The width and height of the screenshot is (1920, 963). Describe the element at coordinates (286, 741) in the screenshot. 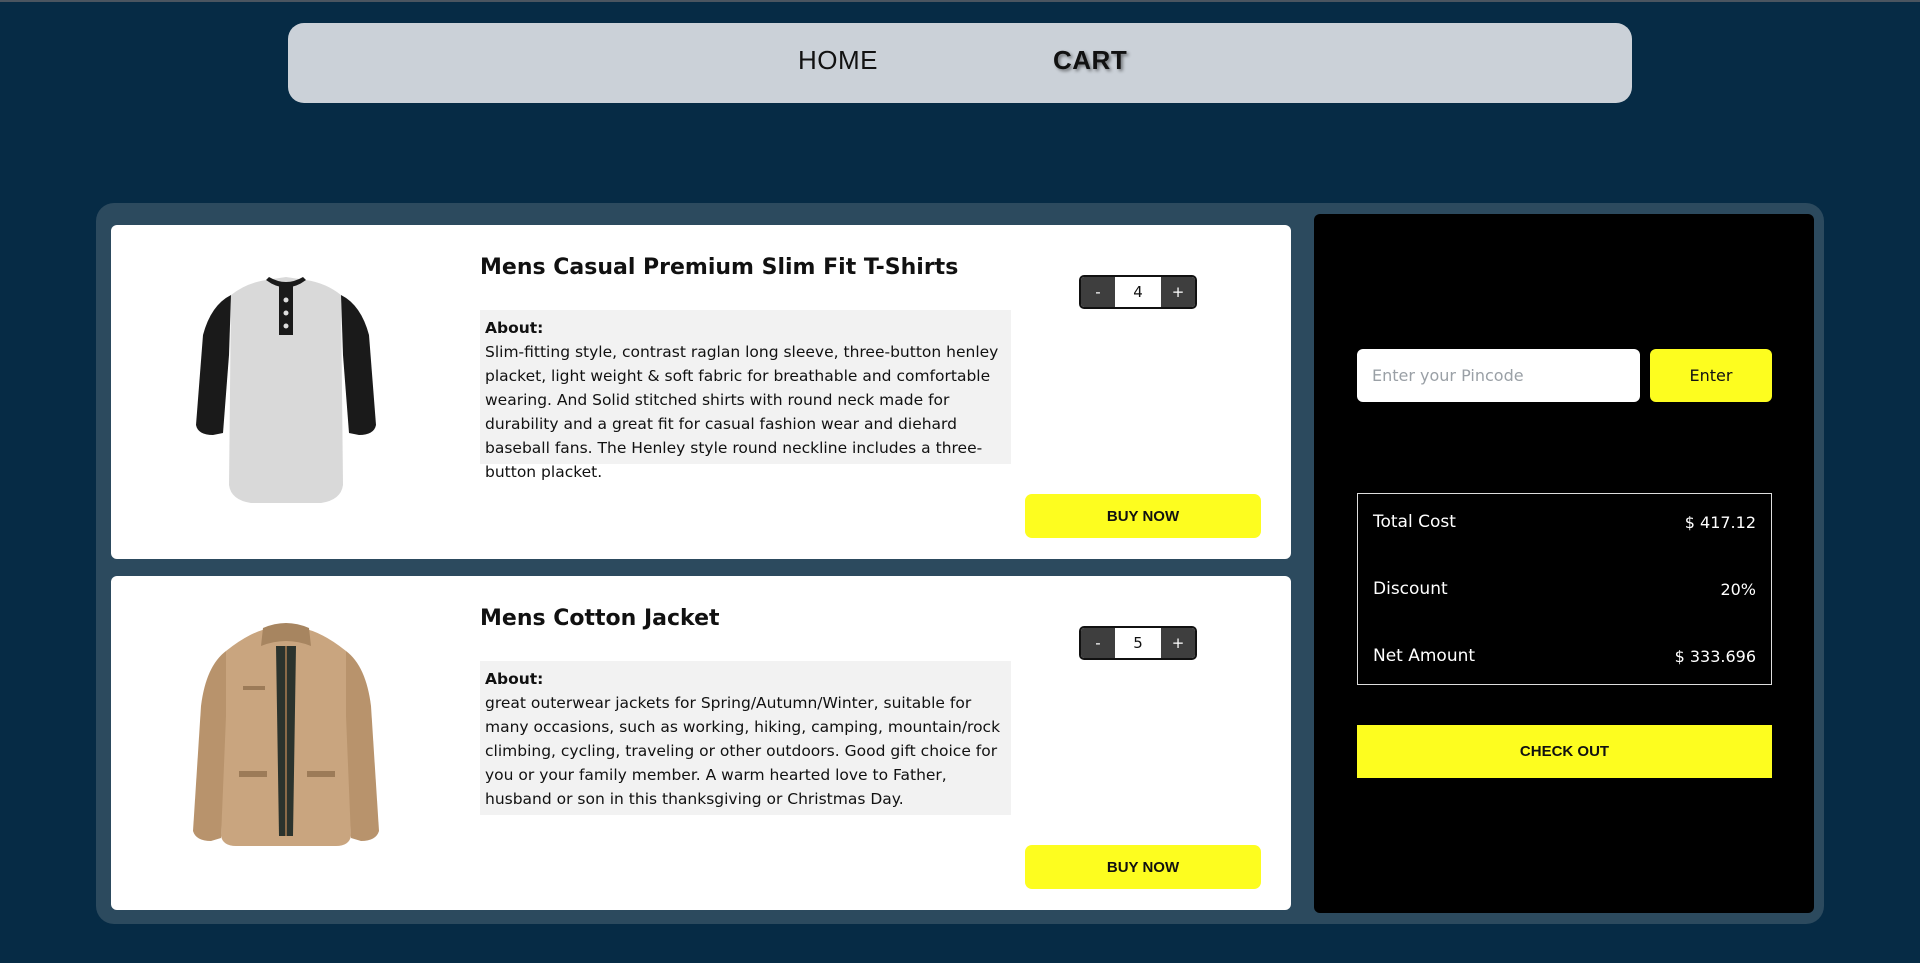

I see `cotton-jacket-image` at that location.